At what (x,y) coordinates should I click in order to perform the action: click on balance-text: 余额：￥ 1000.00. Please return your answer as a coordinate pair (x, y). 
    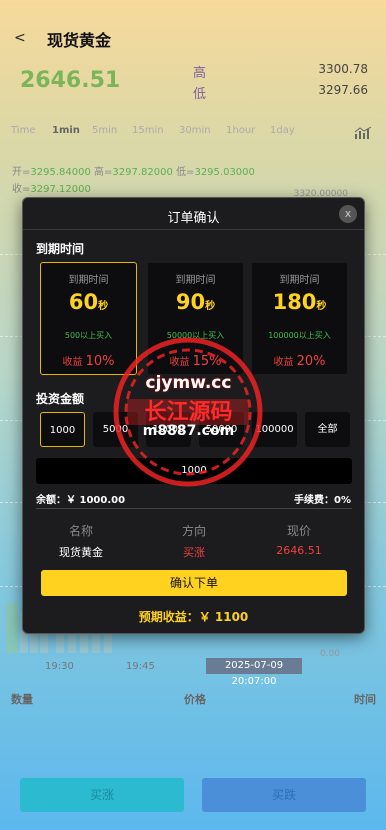
    Looking at the image, I should click on (81, 500).